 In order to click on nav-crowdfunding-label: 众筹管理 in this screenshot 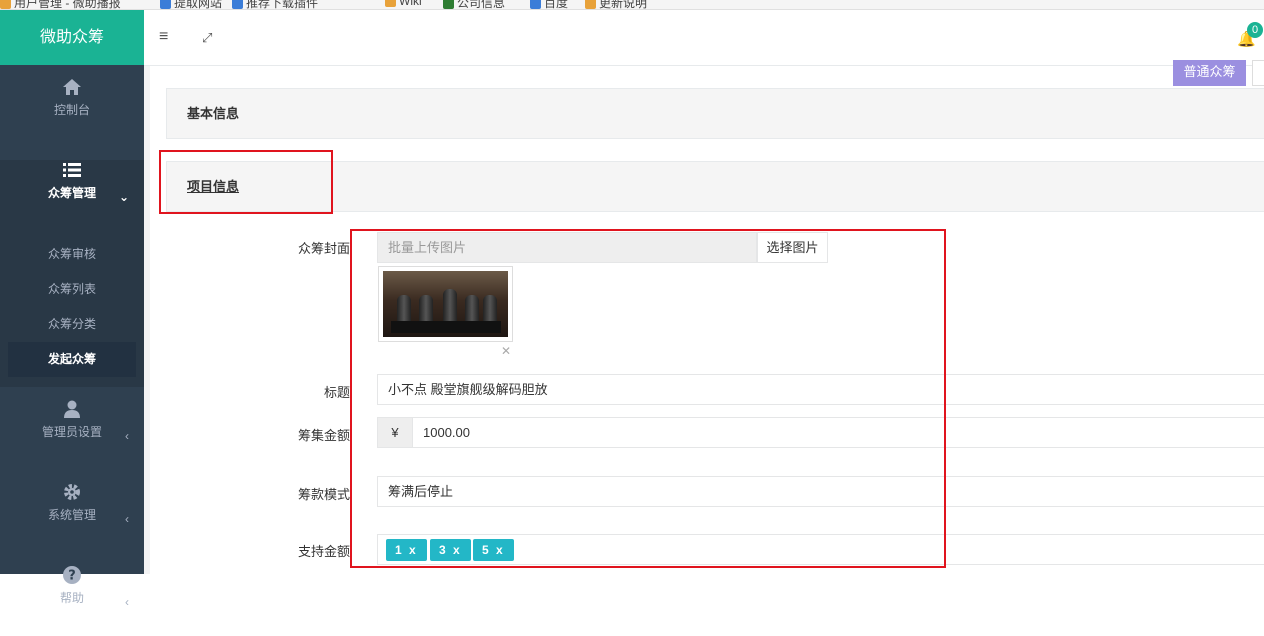, I will do `click(71, 193)`.